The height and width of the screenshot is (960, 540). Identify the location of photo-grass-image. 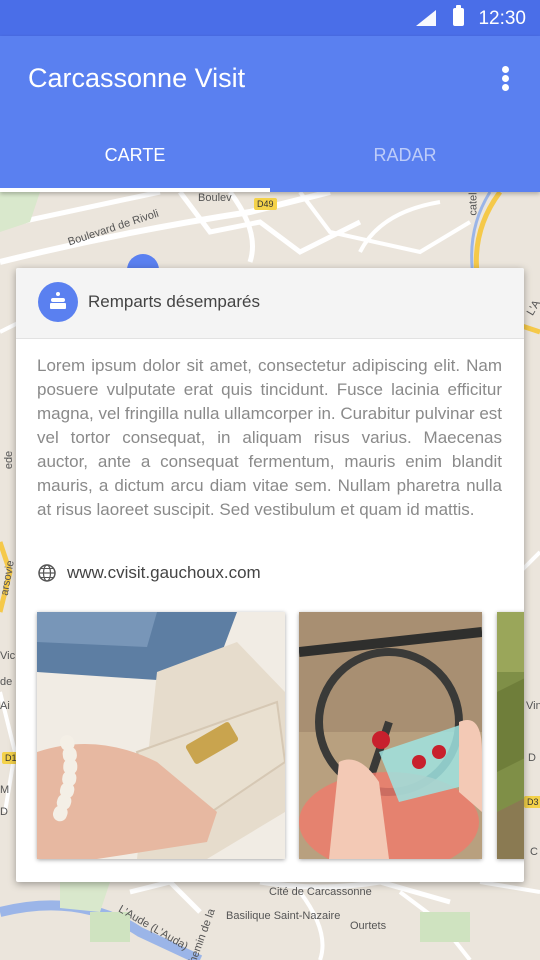
(510, 735).